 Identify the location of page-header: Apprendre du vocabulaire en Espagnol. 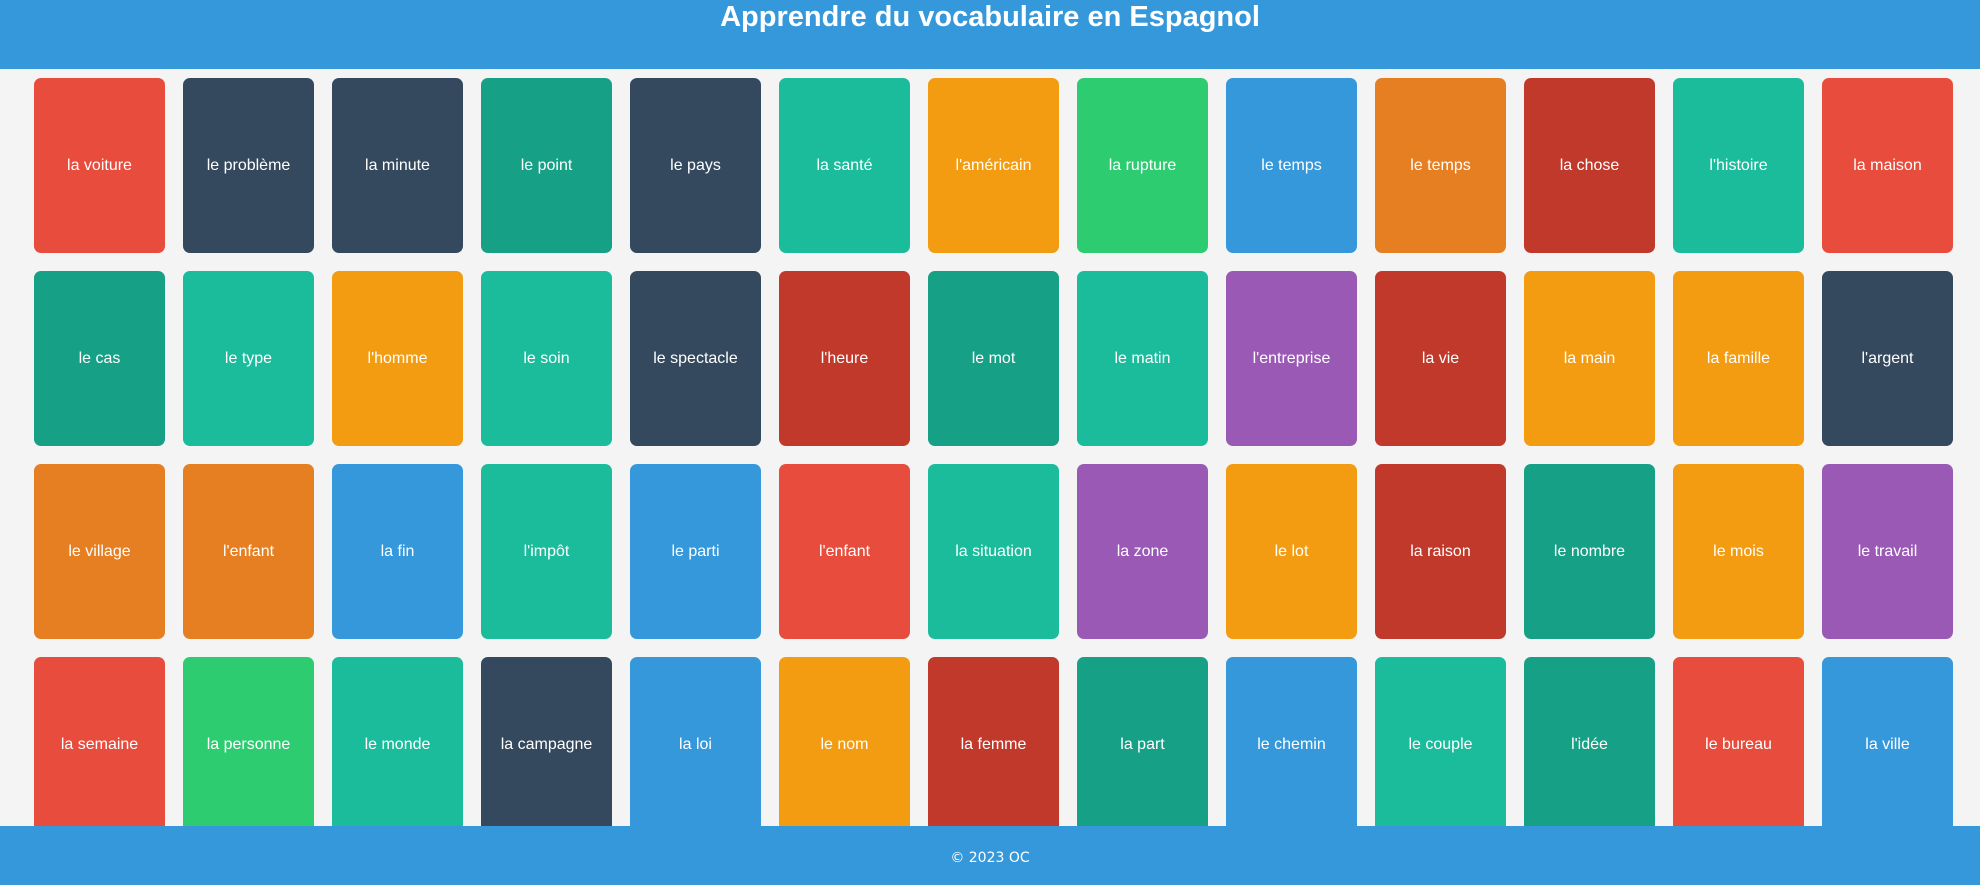
(990, 34).